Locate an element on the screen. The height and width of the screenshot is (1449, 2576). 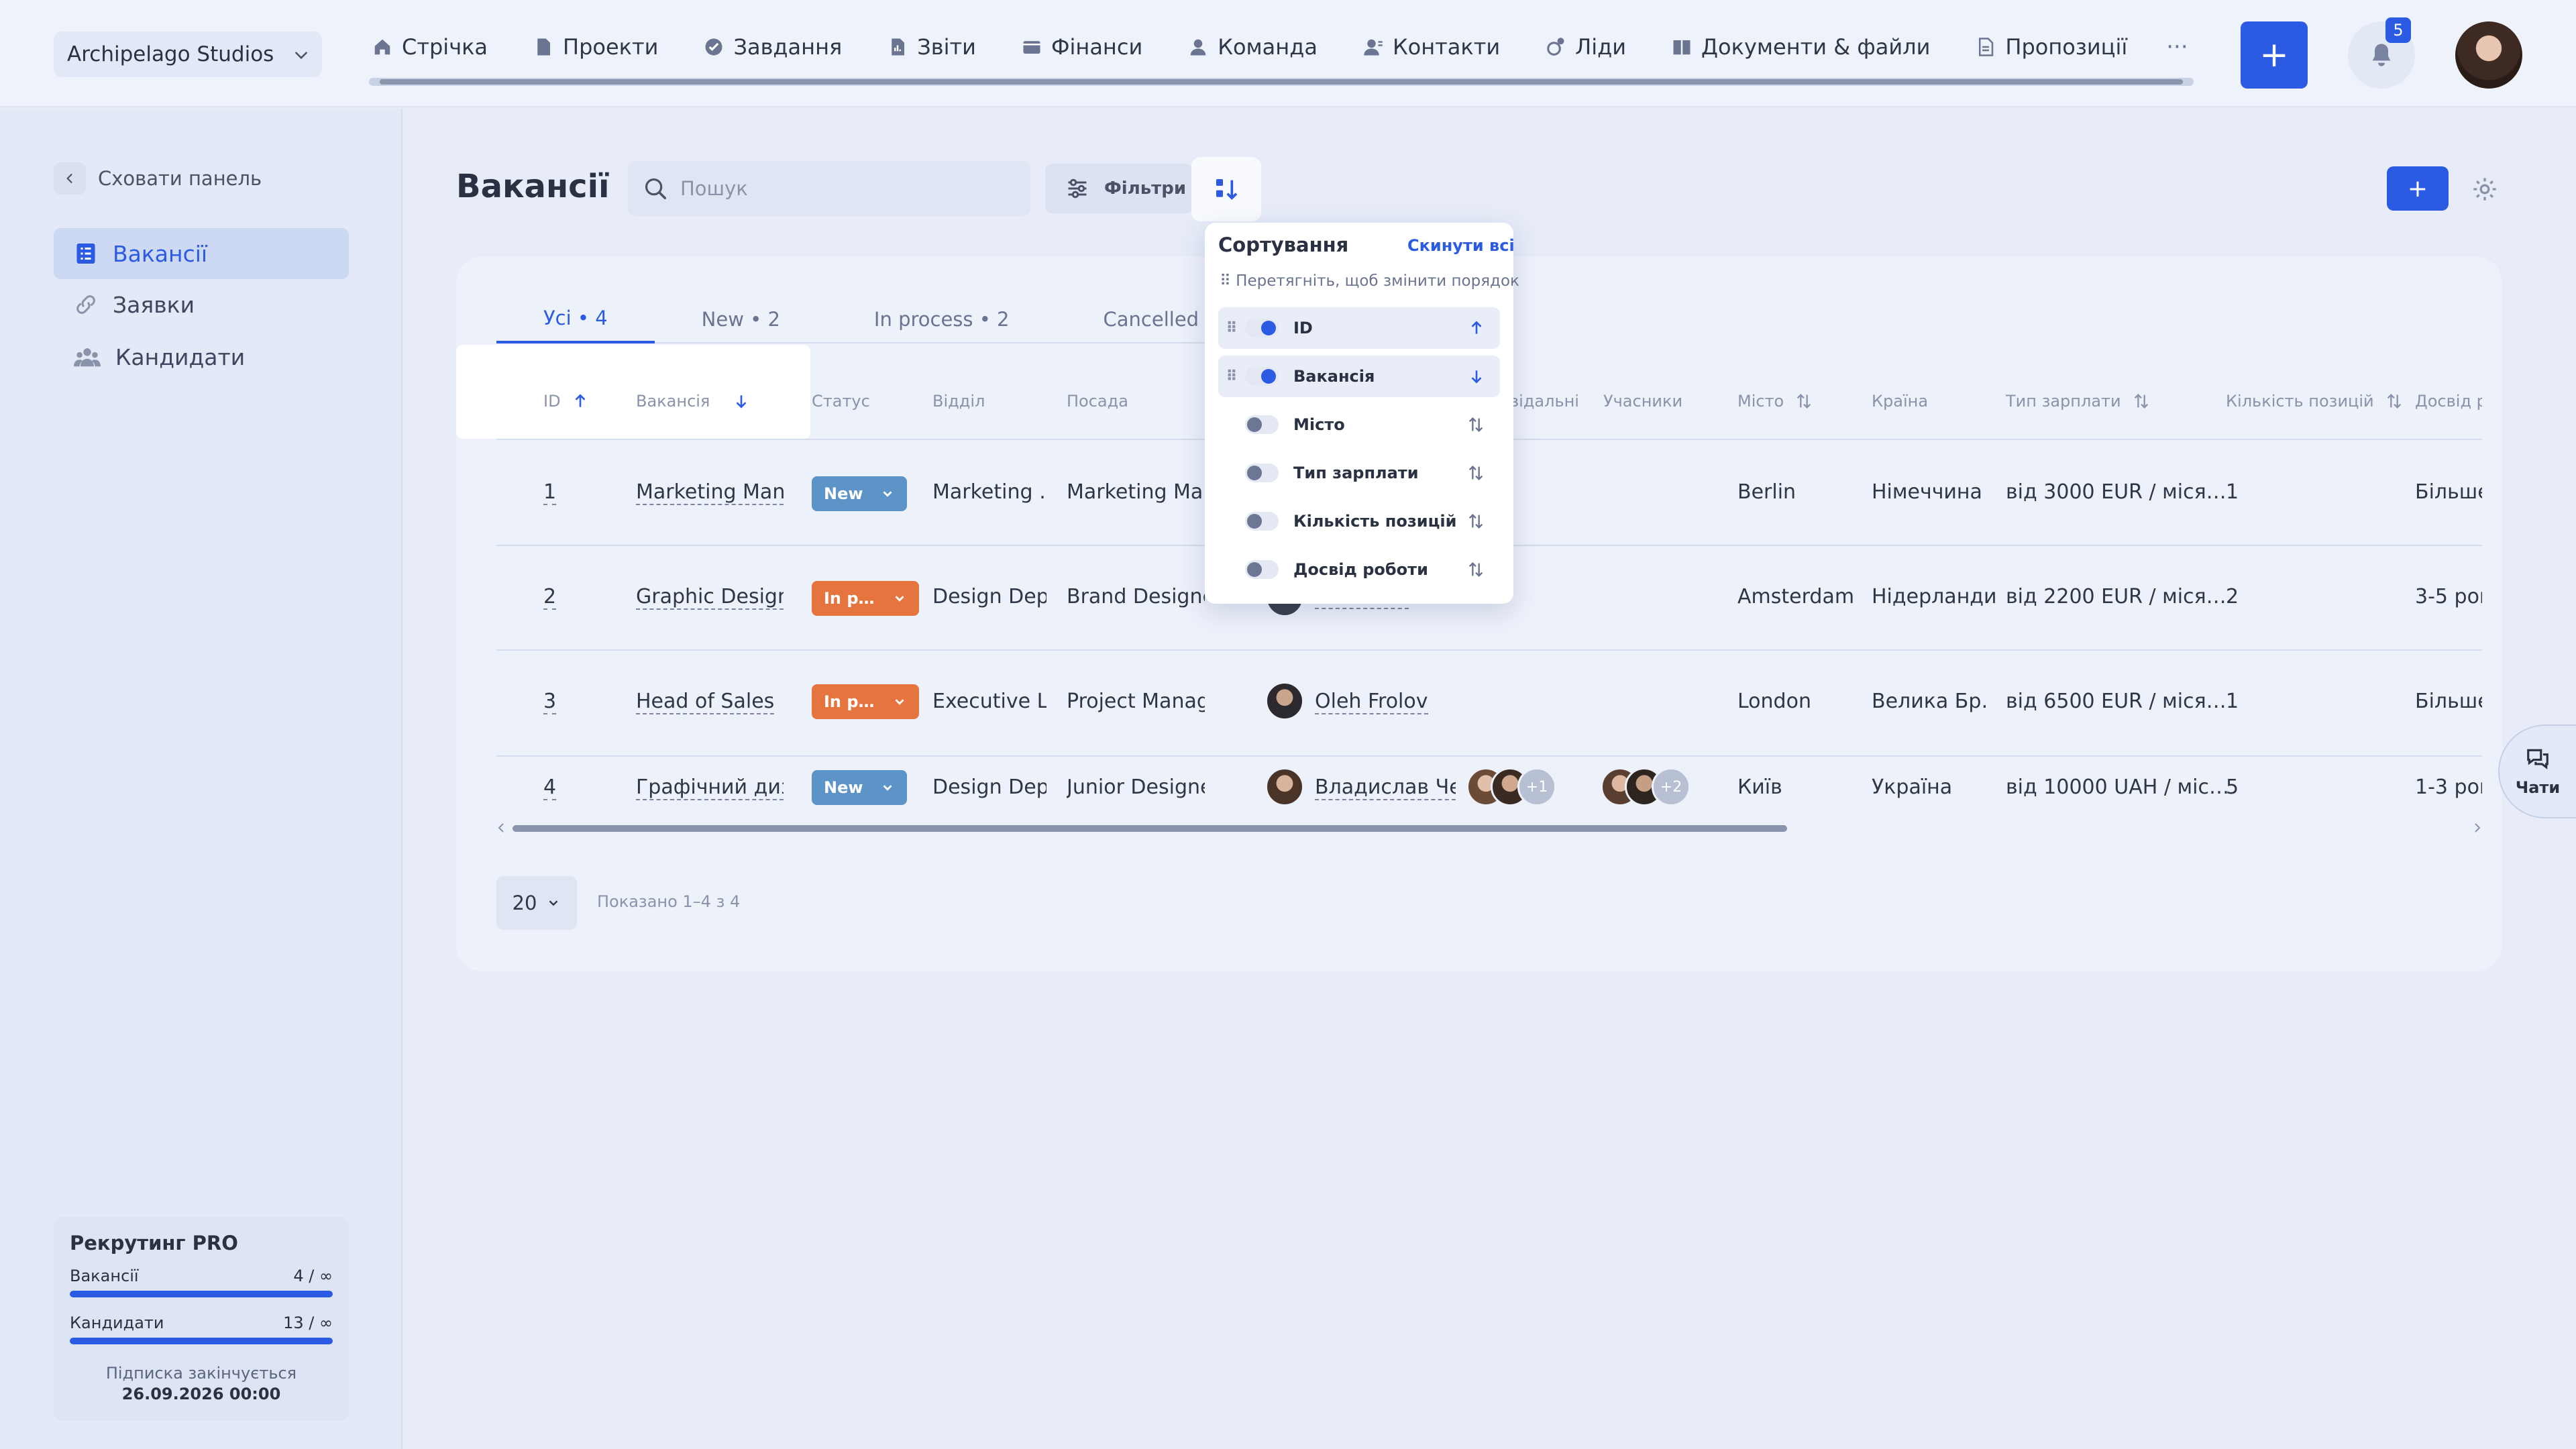
column-header-salary-type: Тип зарплати is located at coordinates (2078, 401).